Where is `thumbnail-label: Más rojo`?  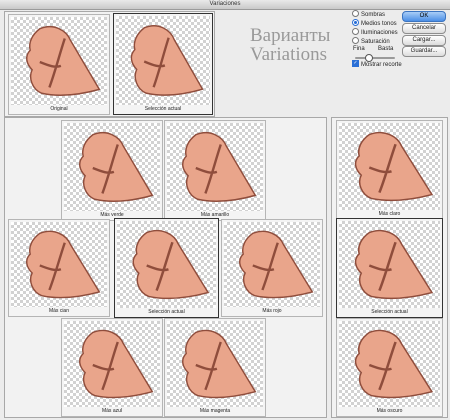 thumbnail-label: Más rojo is located at coordinates (272, 311).